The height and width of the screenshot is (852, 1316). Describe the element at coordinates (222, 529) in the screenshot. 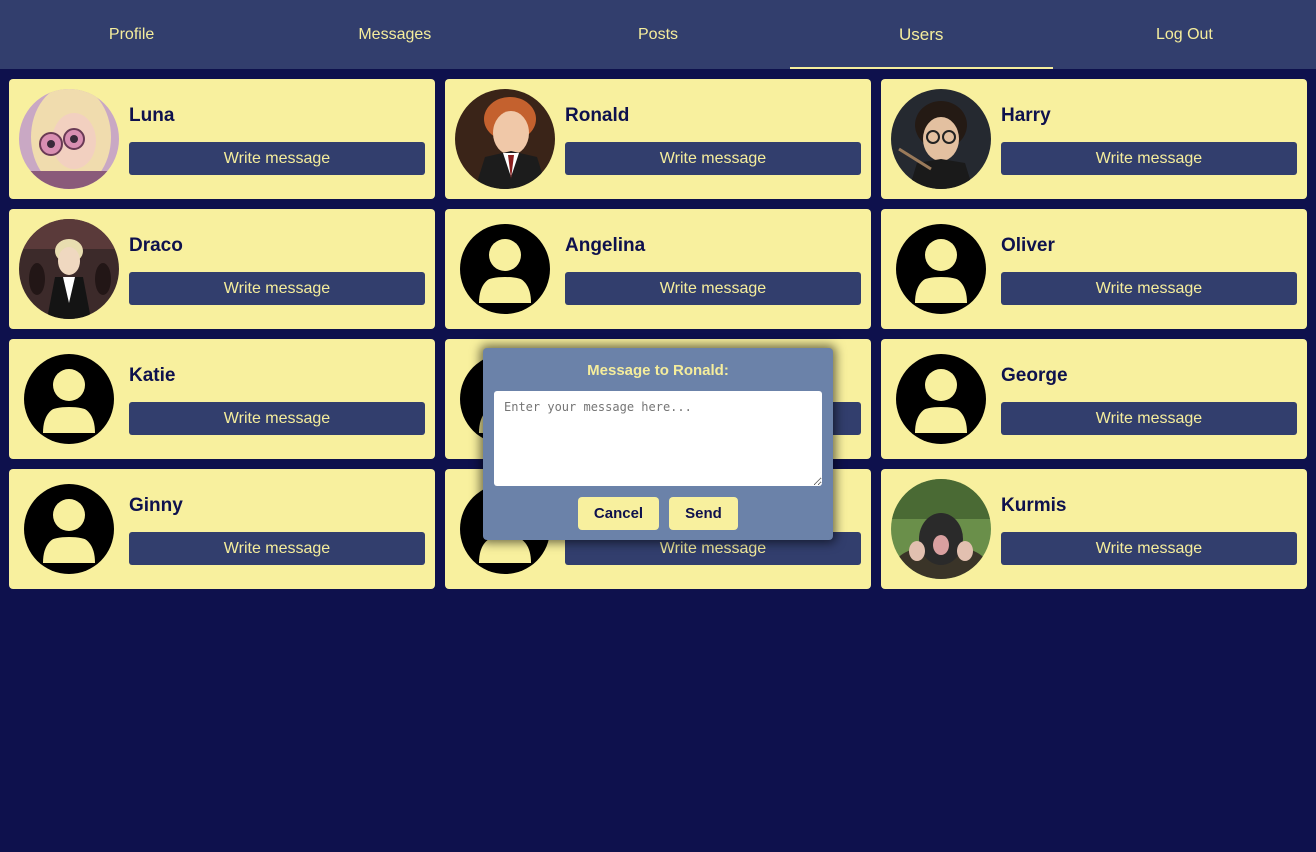

I see `user-card: Ginny Write message` at that location.